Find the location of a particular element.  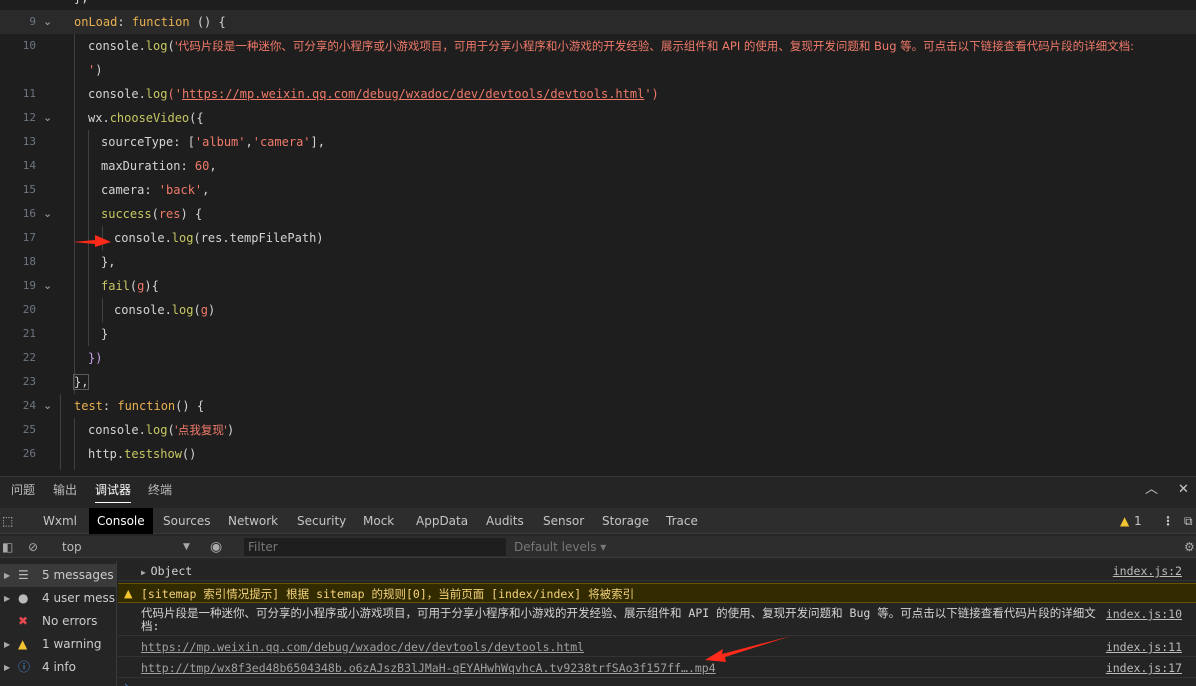

code-line: 13 sourceType: ['album','camera'], is located at coordinates (598, 142).